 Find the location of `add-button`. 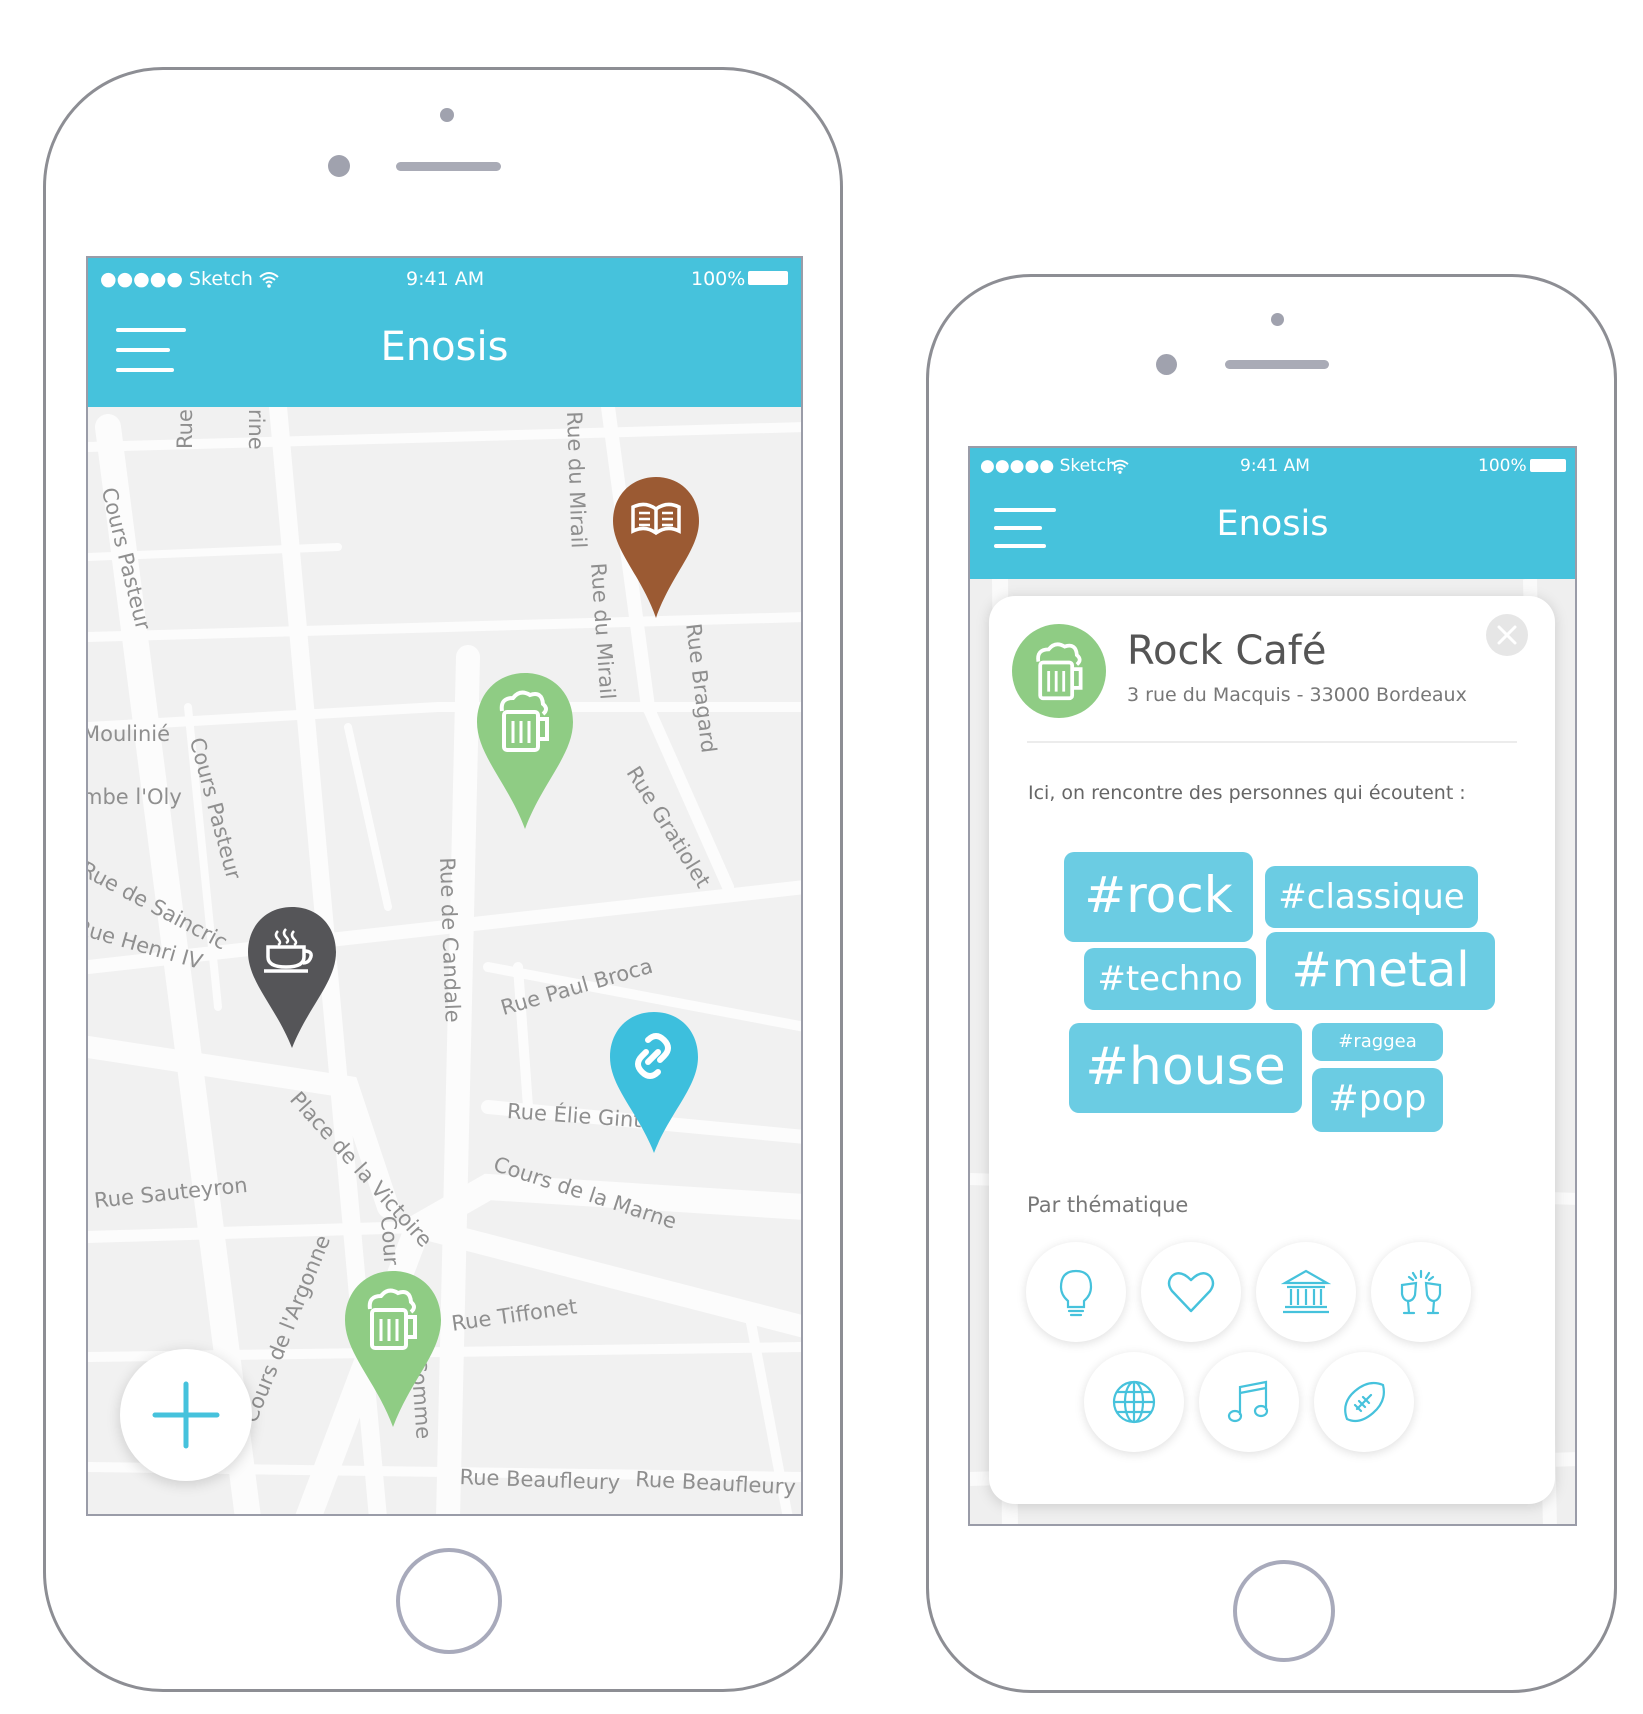

add-button is located at coordinates (186, 1415).